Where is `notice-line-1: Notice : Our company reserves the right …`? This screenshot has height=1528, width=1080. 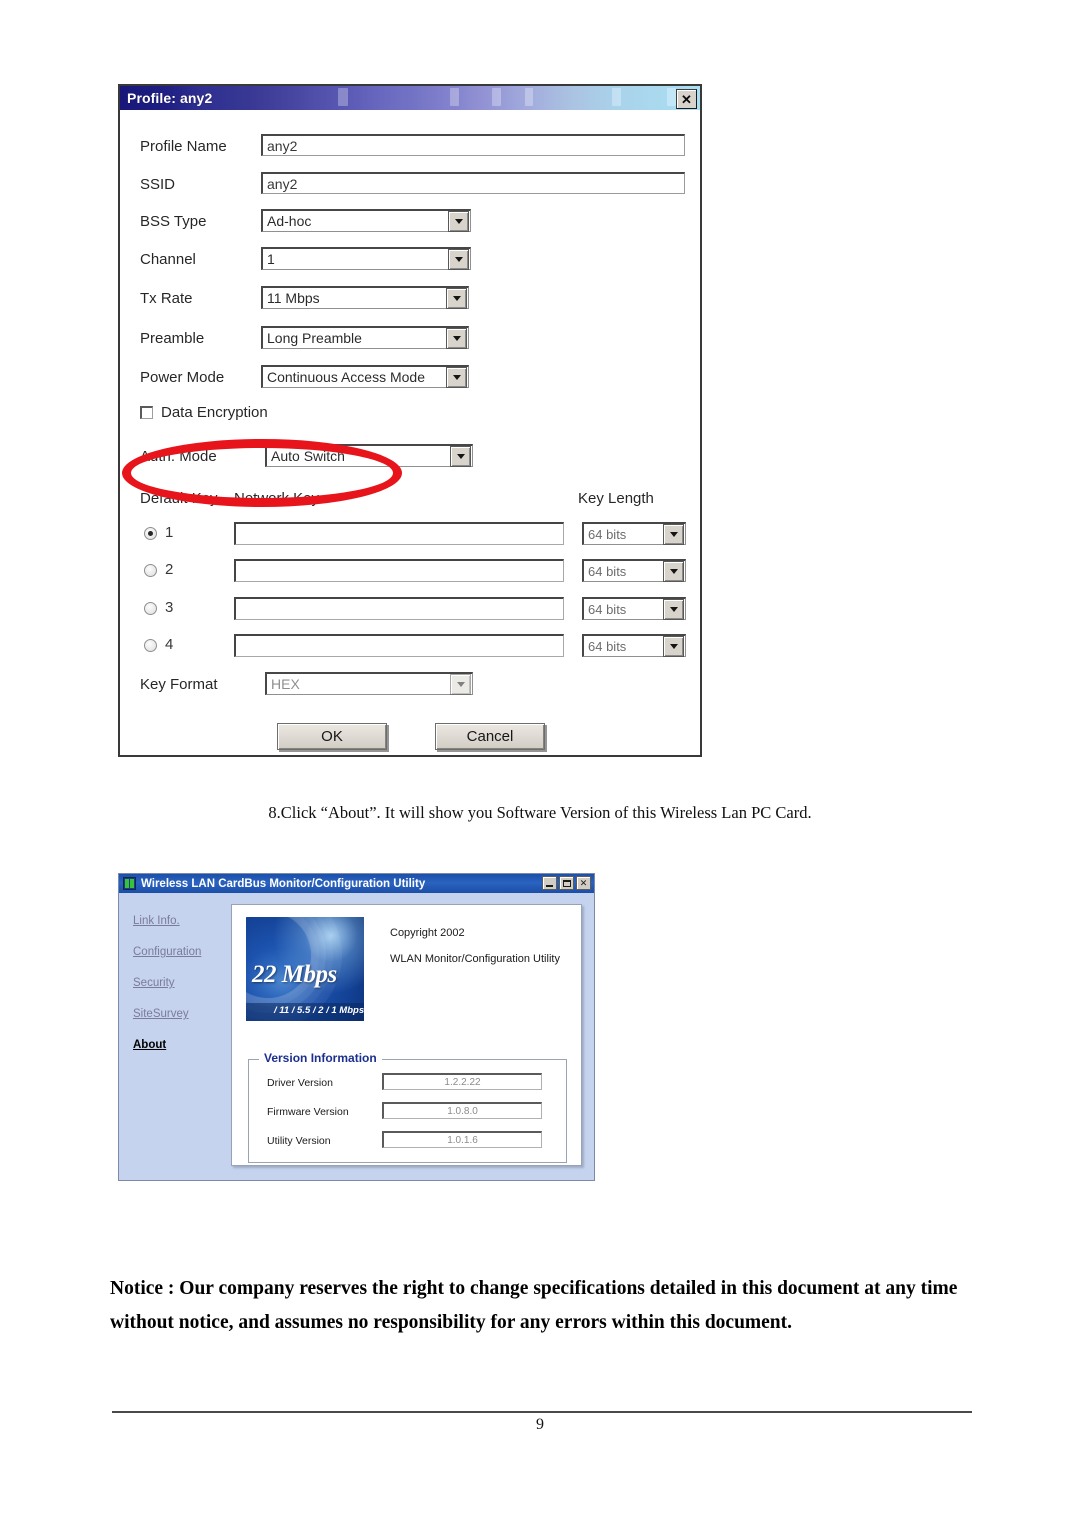
notice-line-1: Notice : Our company reserves the right … is located at coordinates (534, 1288).